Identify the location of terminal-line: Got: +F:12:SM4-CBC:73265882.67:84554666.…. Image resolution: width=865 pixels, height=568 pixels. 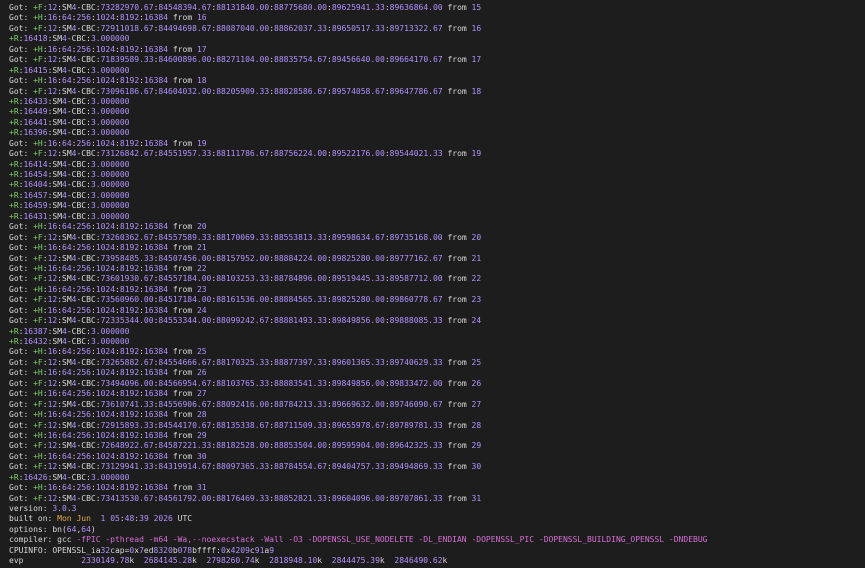
(245, 362).